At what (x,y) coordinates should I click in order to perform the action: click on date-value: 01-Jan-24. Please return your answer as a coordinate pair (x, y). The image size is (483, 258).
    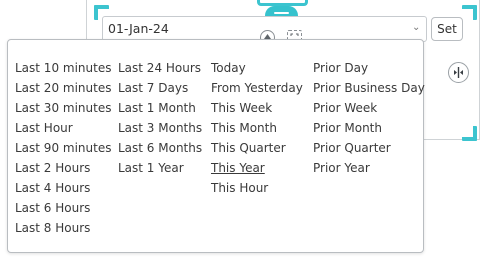
    Looking at the image, I should click on (138, 28).